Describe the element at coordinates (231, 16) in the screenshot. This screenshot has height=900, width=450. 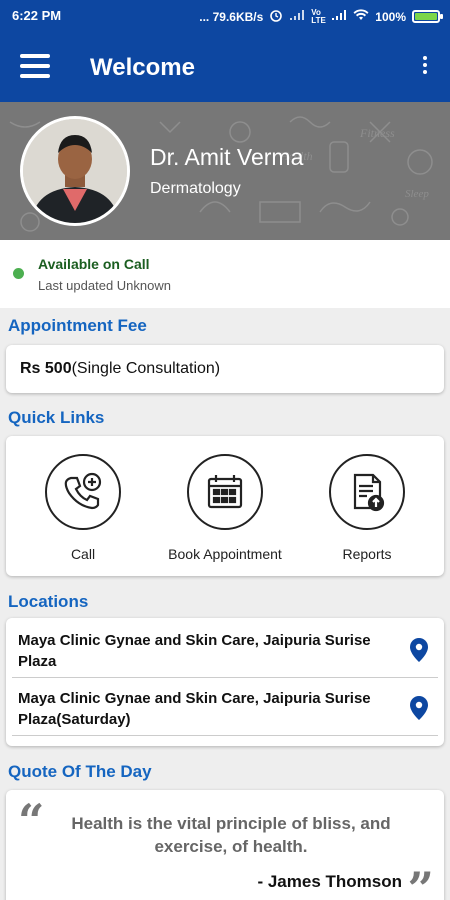
I see `network-speed: ... 79.6KB/s` at that location.